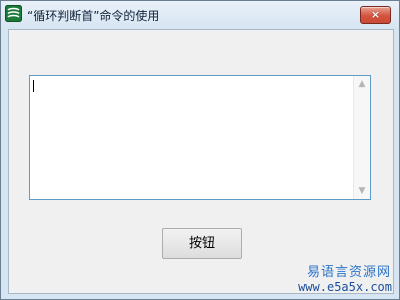  Describe the element at coordinates (33, 86) in the screenshot. I see `text-cursor` at that location.